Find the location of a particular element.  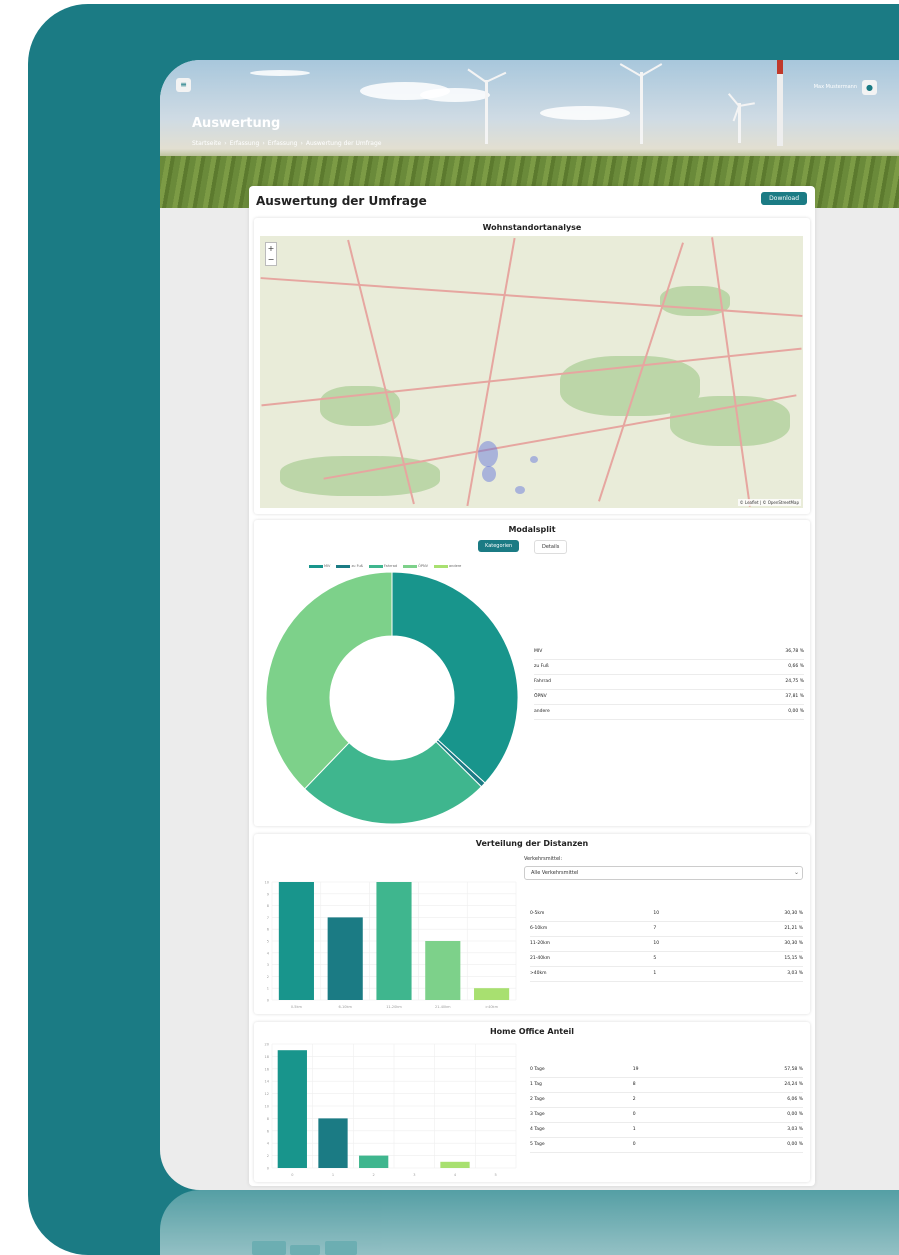

transport-select: Alle Verkehrsmittel ⌄ is located at coordinates (663, 873).